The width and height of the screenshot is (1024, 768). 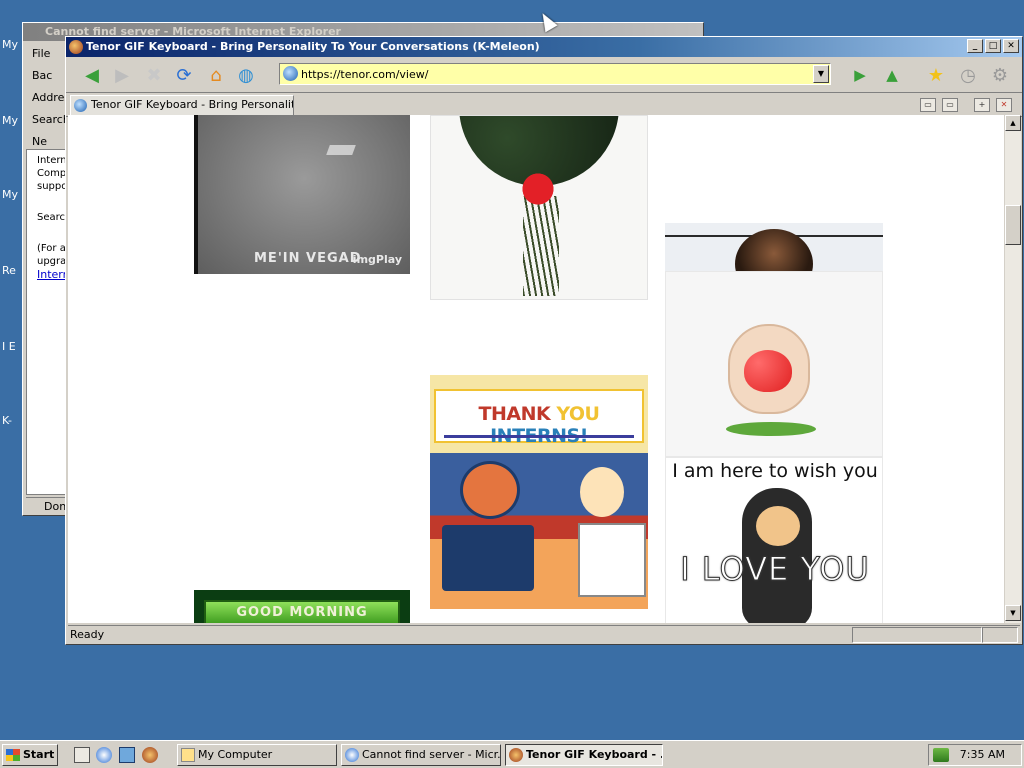 I want to click on tab-list-icon: ▭, so click(x=928, y=105).